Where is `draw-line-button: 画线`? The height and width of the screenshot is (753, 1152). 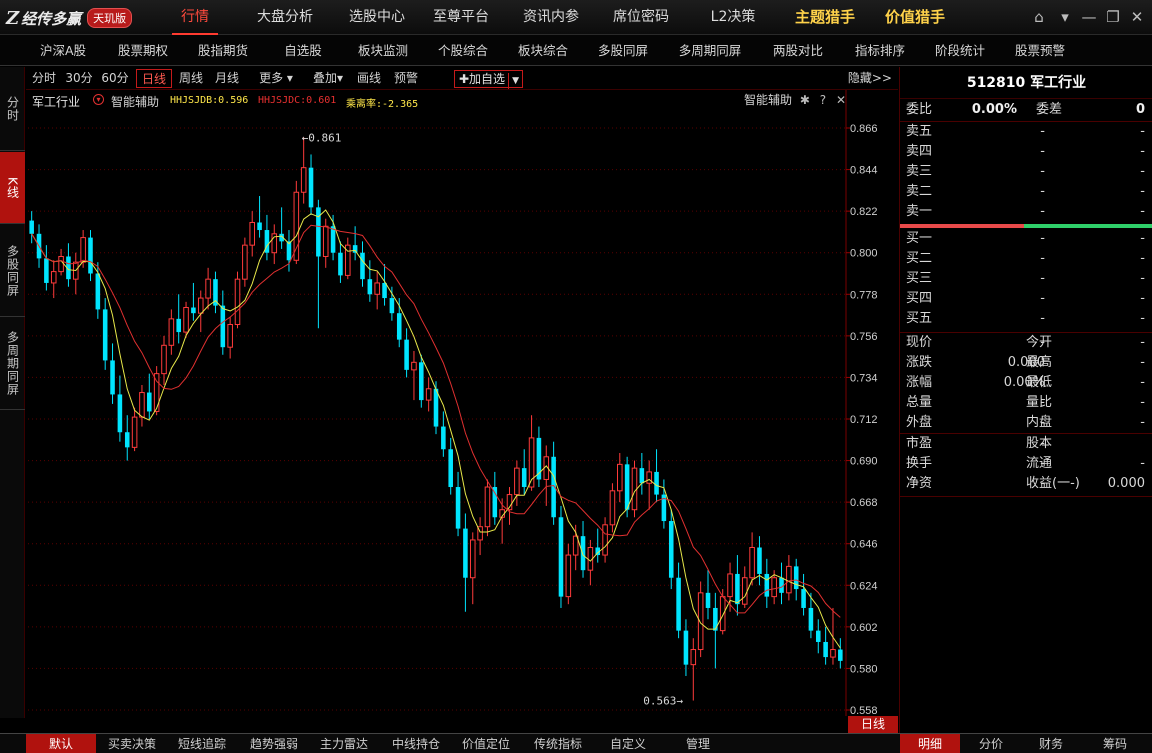 draw-line-button: 画线 is located at coordinates (369, 78).